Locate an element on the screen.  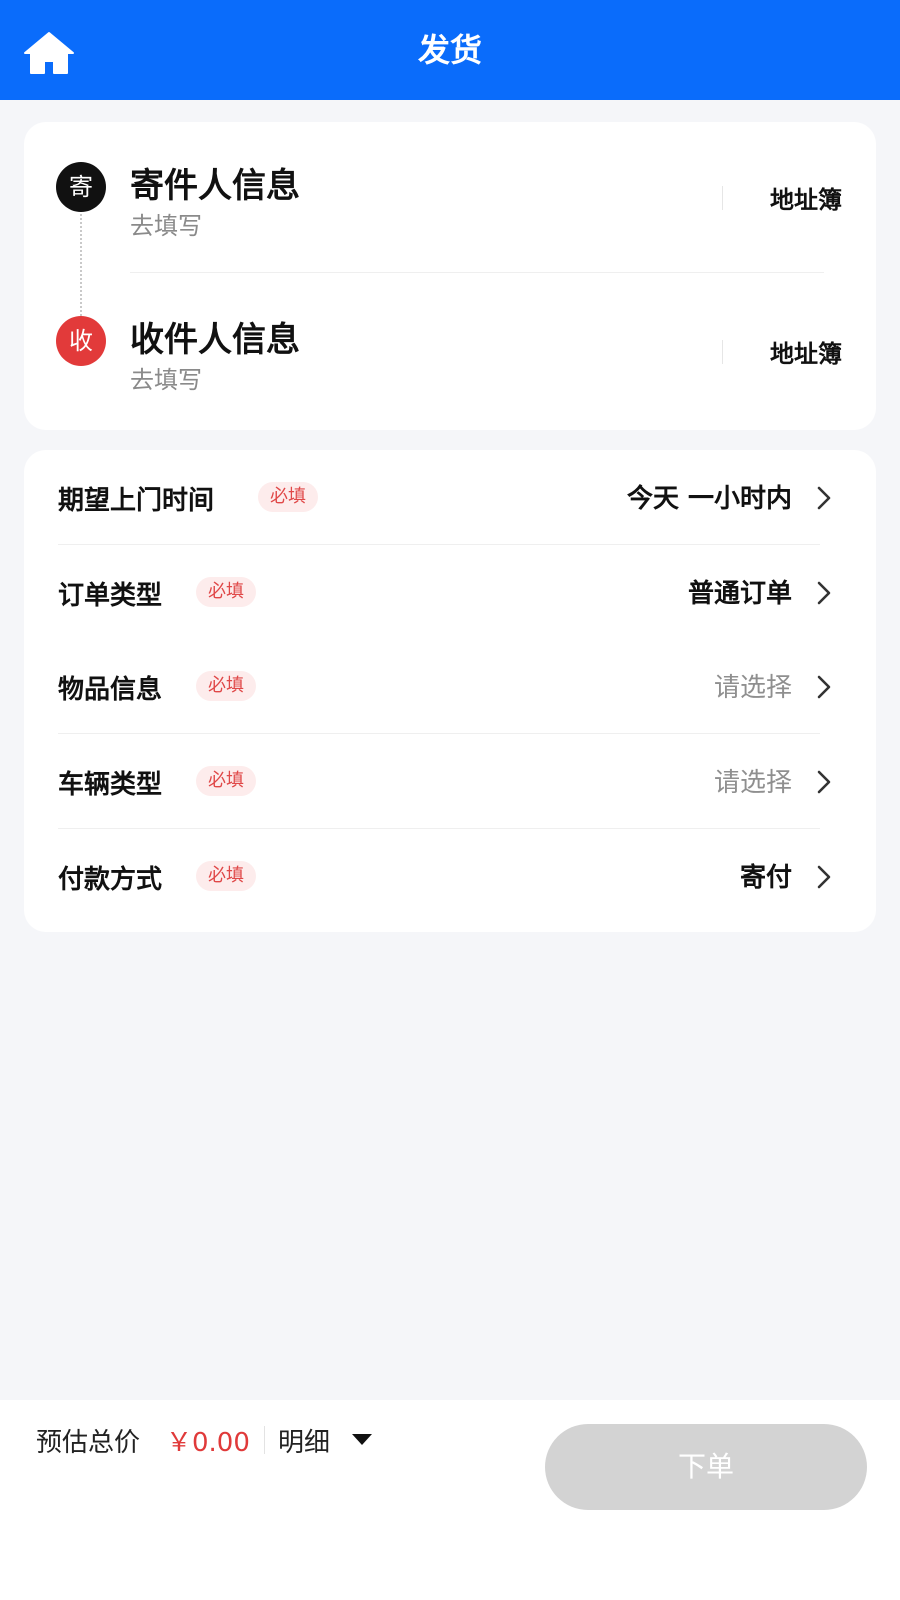
option-item-info: 物品信息 必填 请选择 is located at coordinates (450, 686).